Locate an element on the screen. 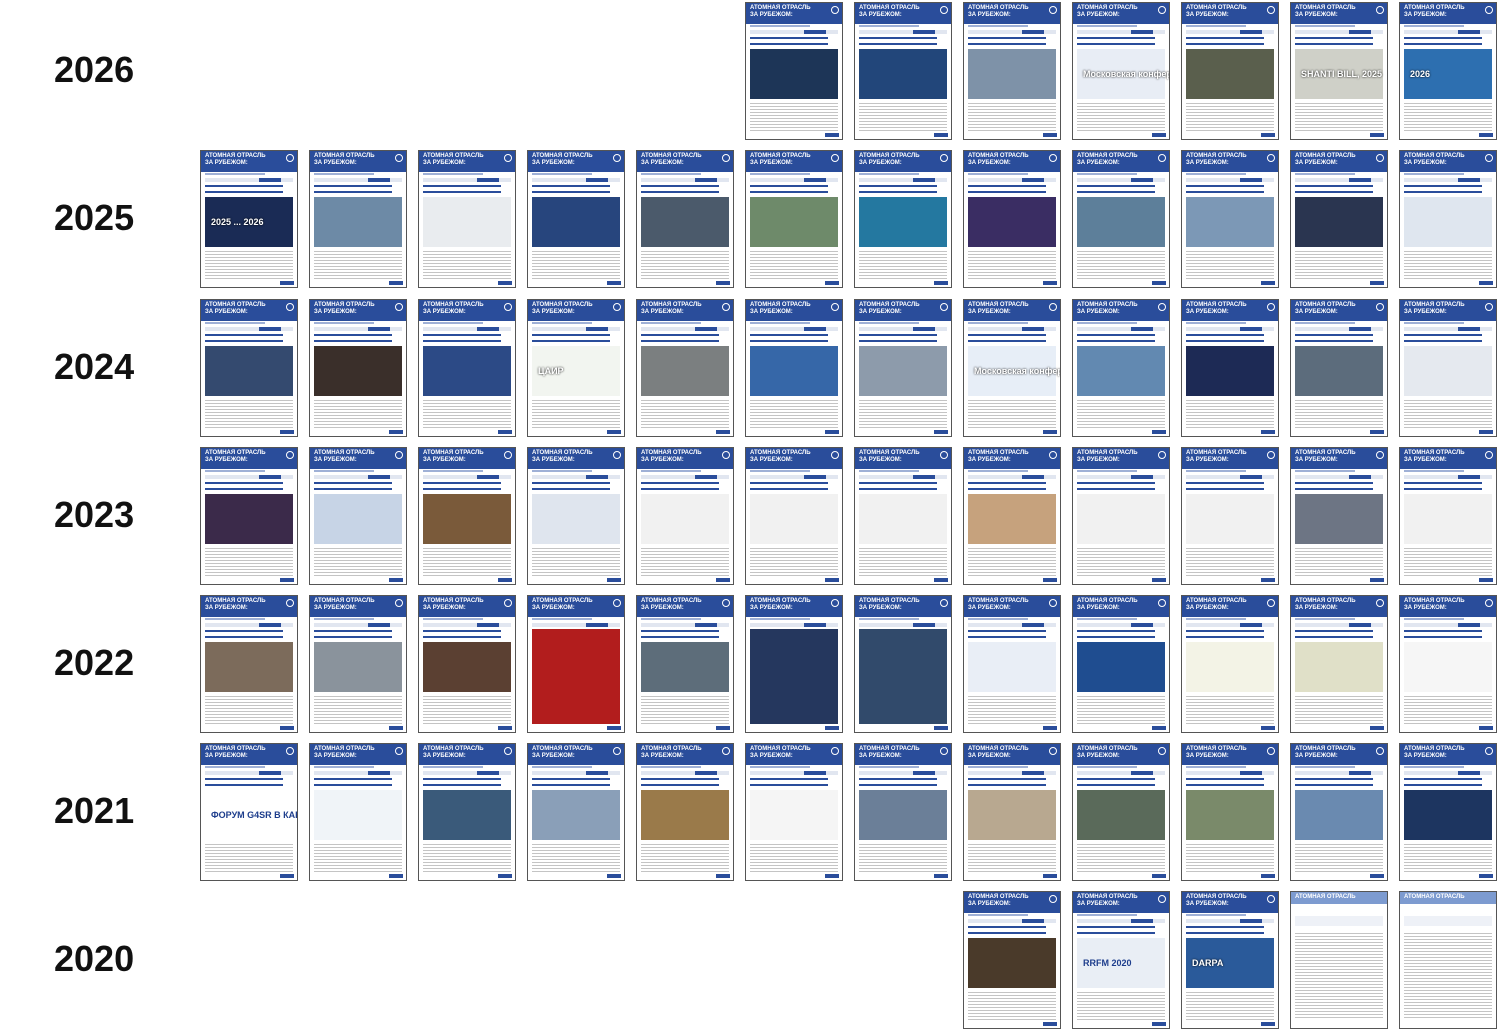 This screenshot has height=1031, width=1500. issue-cover-2024-3: АТОМНАЯ ОТРАСЛЬ ЗА РУБЕЖОМ: is located at coordinates (467, 368).